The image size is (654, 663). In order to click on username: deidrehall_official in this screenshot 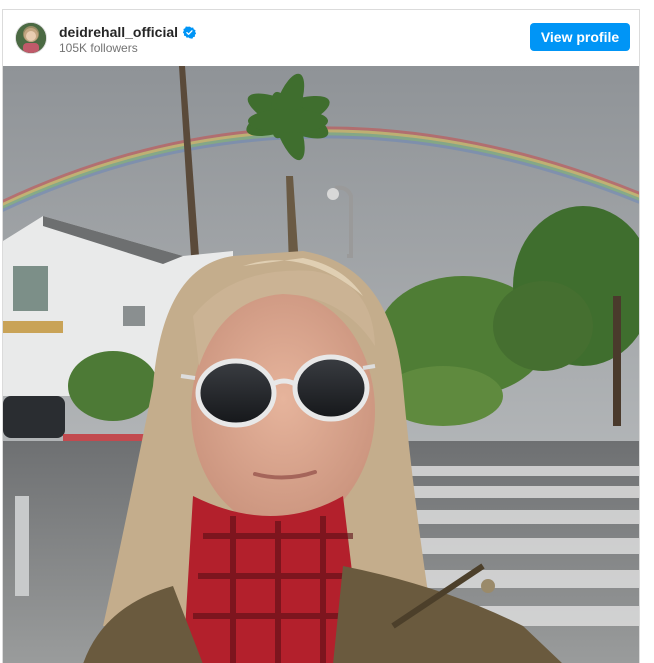, I will do `click(118, 32)`.